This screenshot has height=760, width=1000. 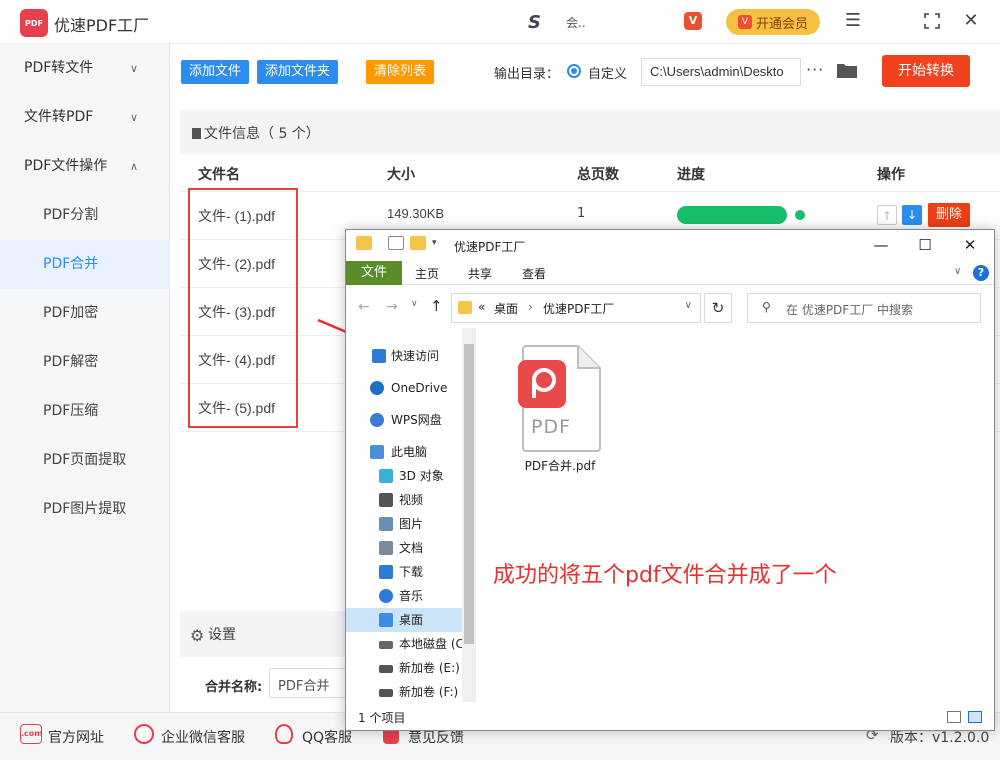 What do you see at coordinates (386, 596) in the screenshot?
I see `music-icon` at bounding box center [386, 596].